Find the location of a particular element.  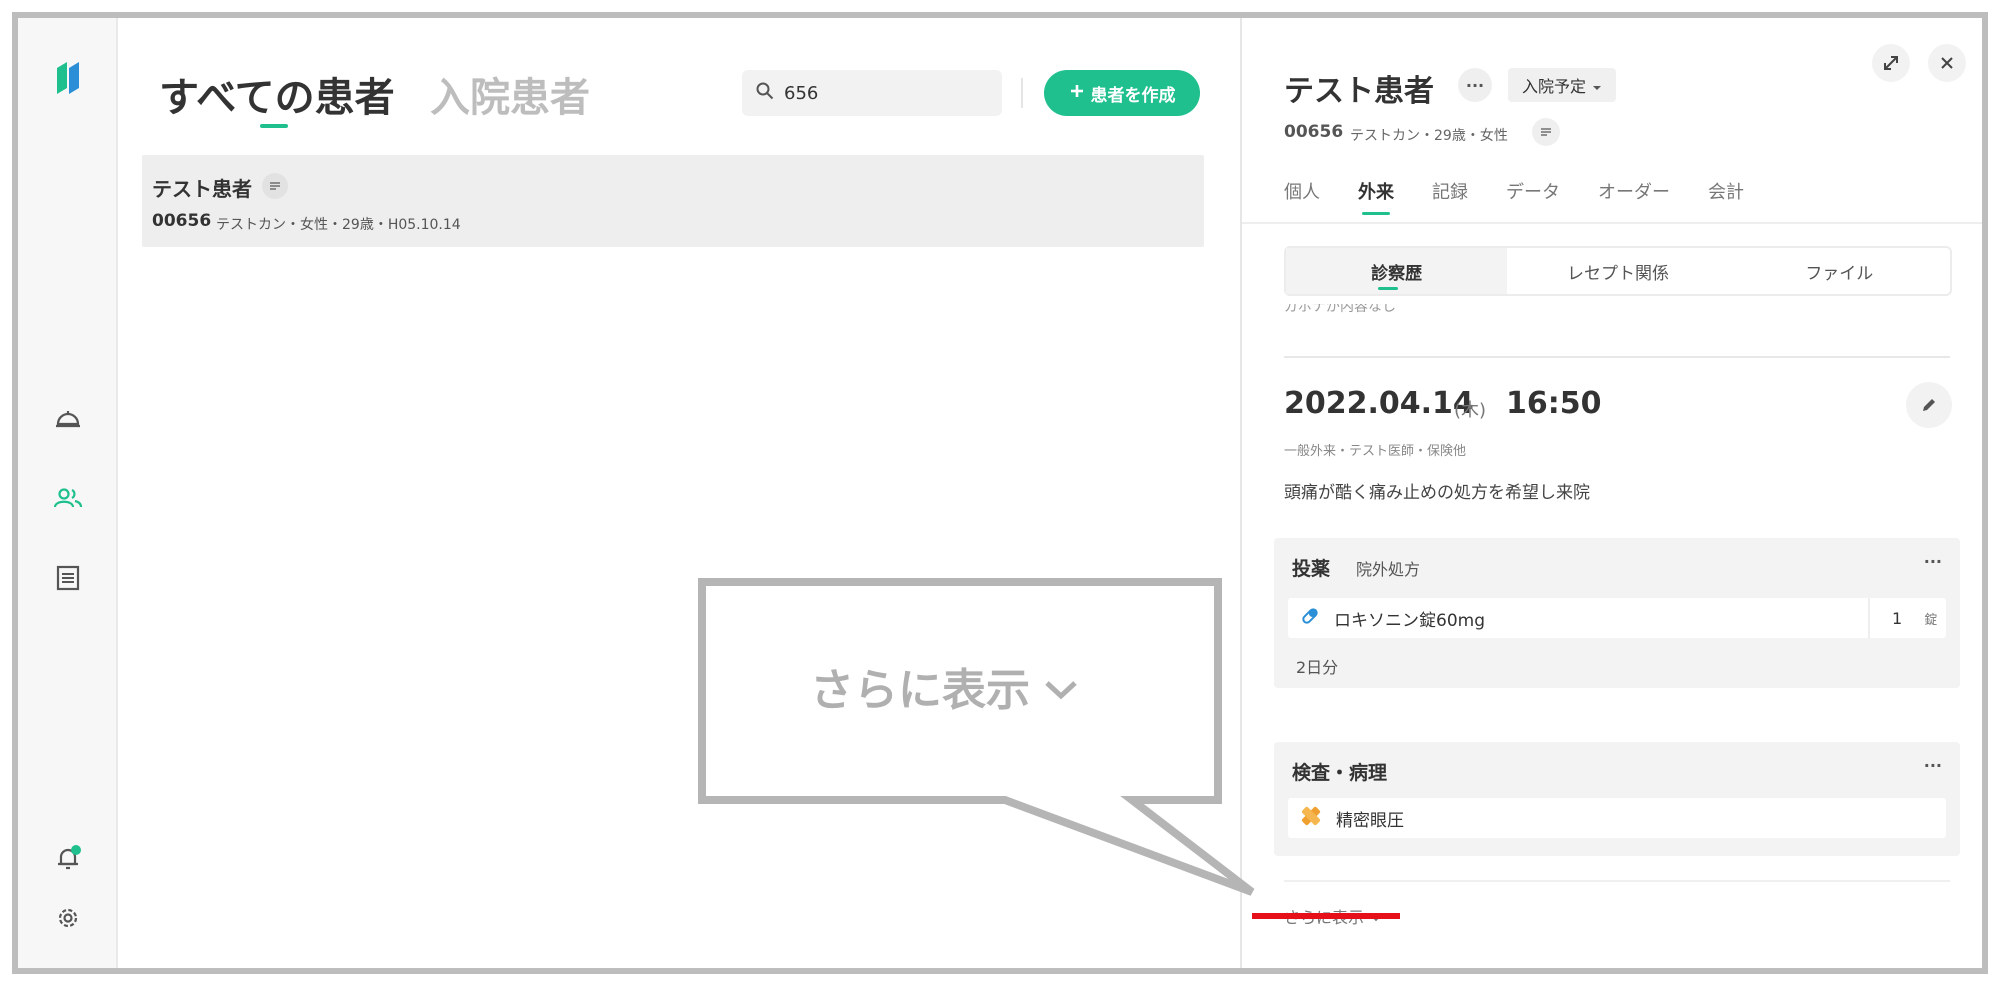

medication-title: 投薬 is located at coordinates (1311, 569).